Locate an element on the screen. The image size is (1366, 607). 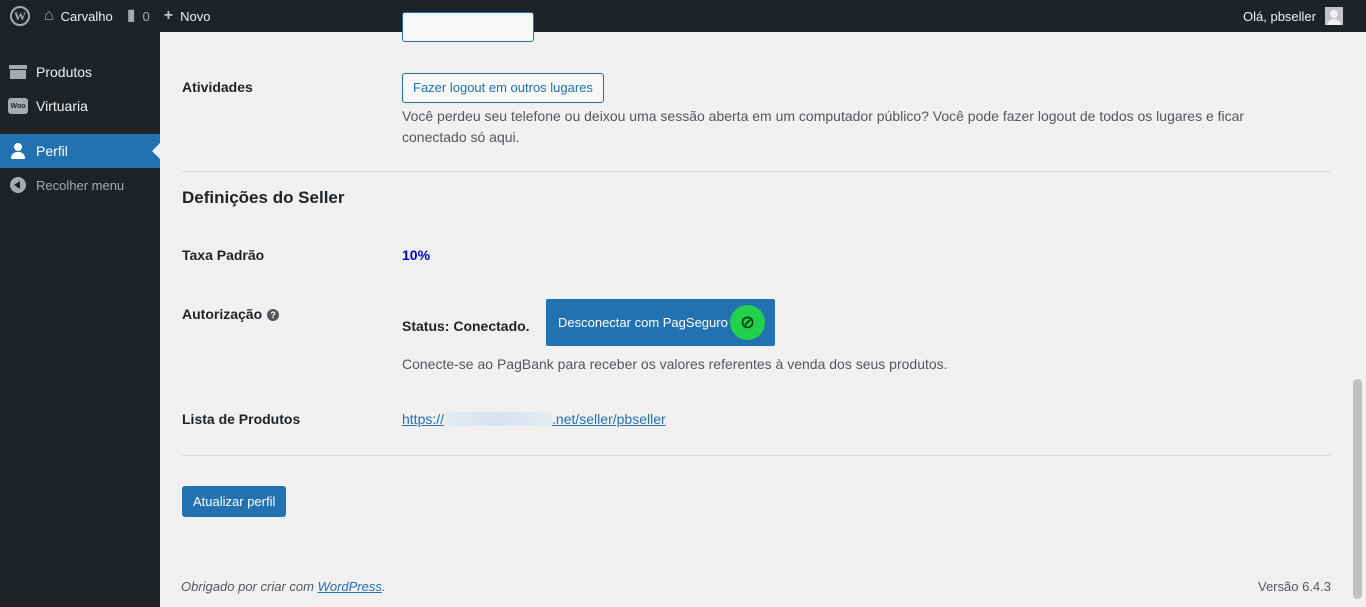
sidebar-item-label: Virtuaria is located at coordinates (62, 106).